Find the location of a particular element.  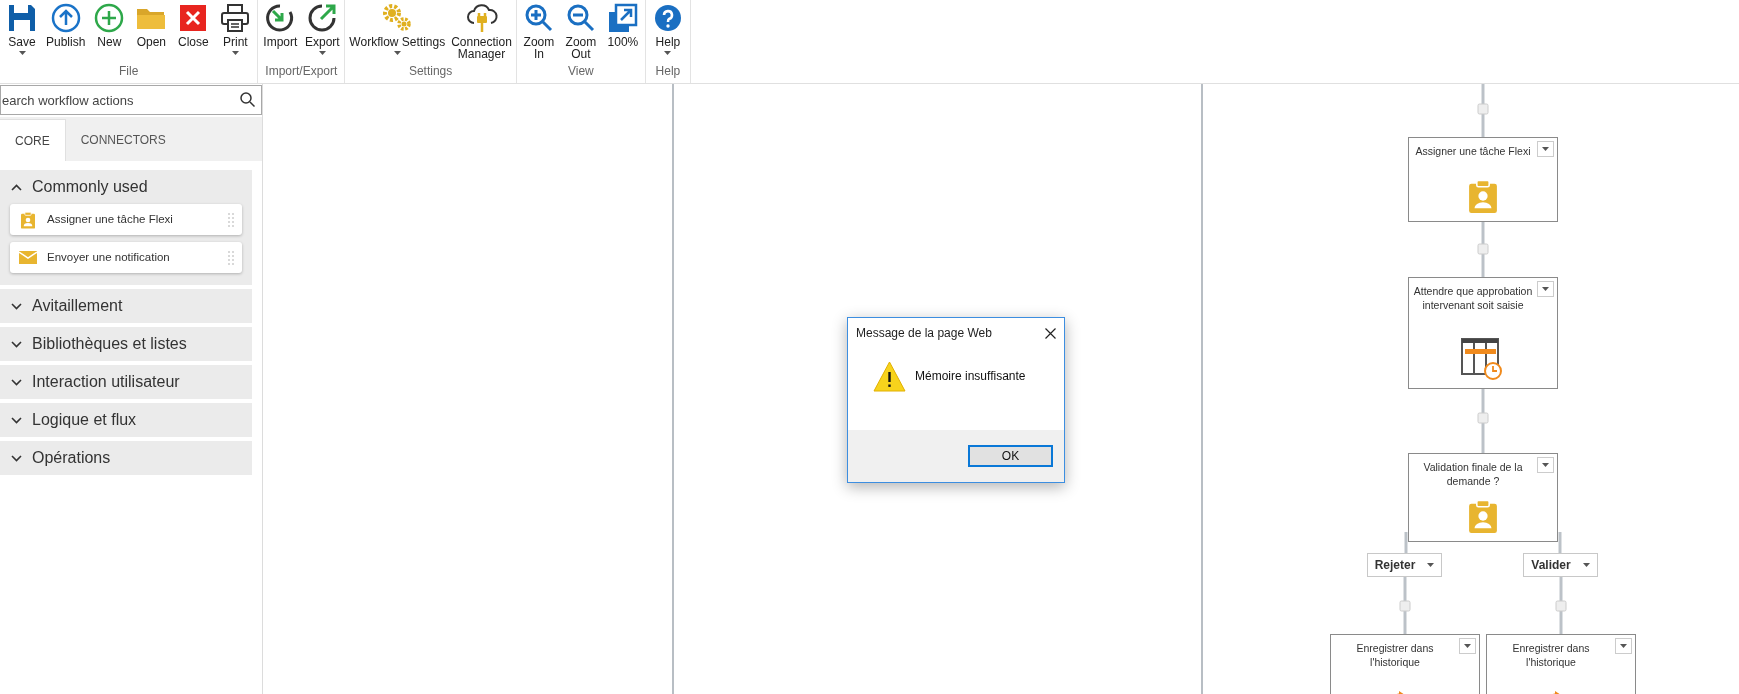

toolbar-button: Help is located at coordinates (667, 27).